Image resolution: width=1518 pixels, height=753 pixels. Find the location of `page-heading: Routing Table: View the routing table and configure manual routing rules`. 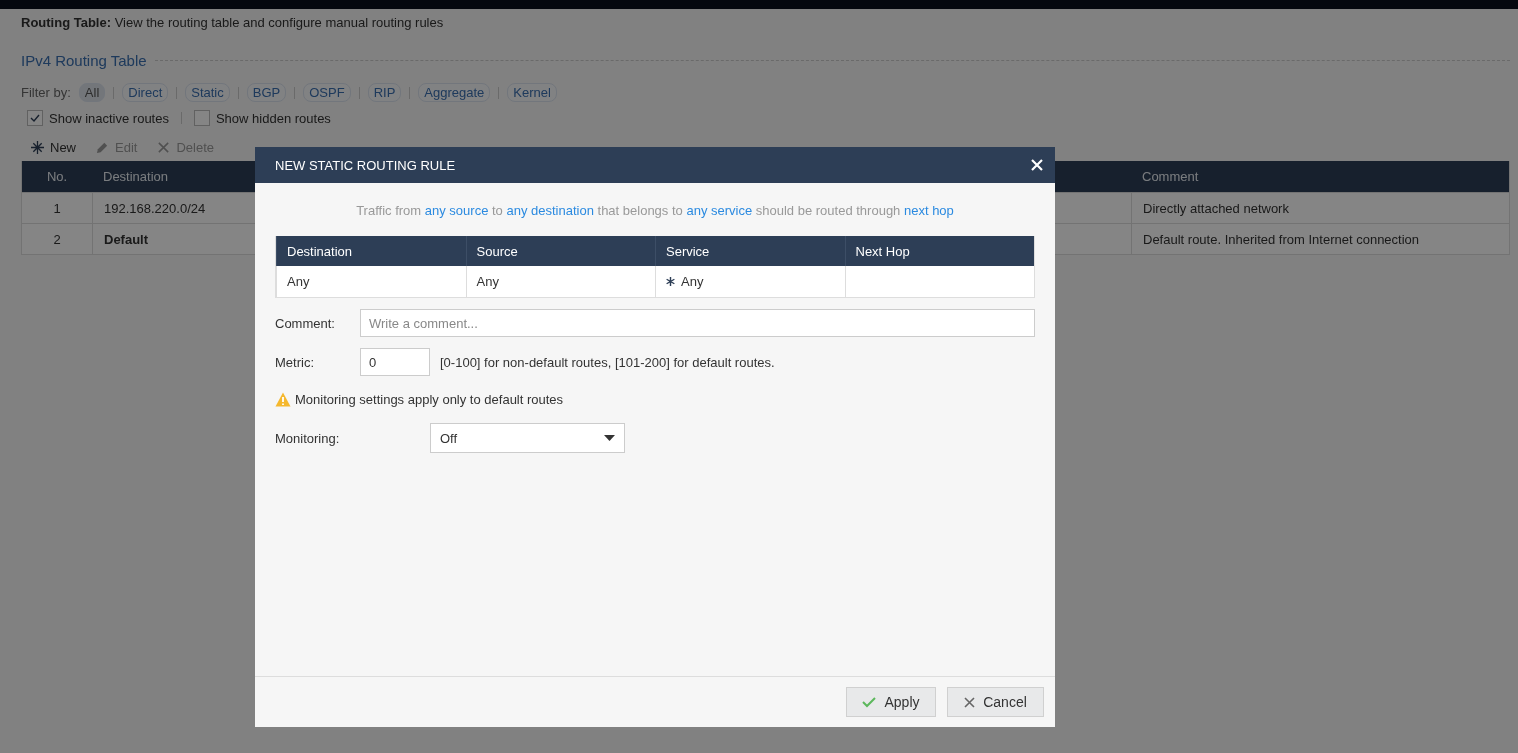

page-heading: Routing Table: View the routing table and configure manual routing rules is located at coordinates (233, 22).